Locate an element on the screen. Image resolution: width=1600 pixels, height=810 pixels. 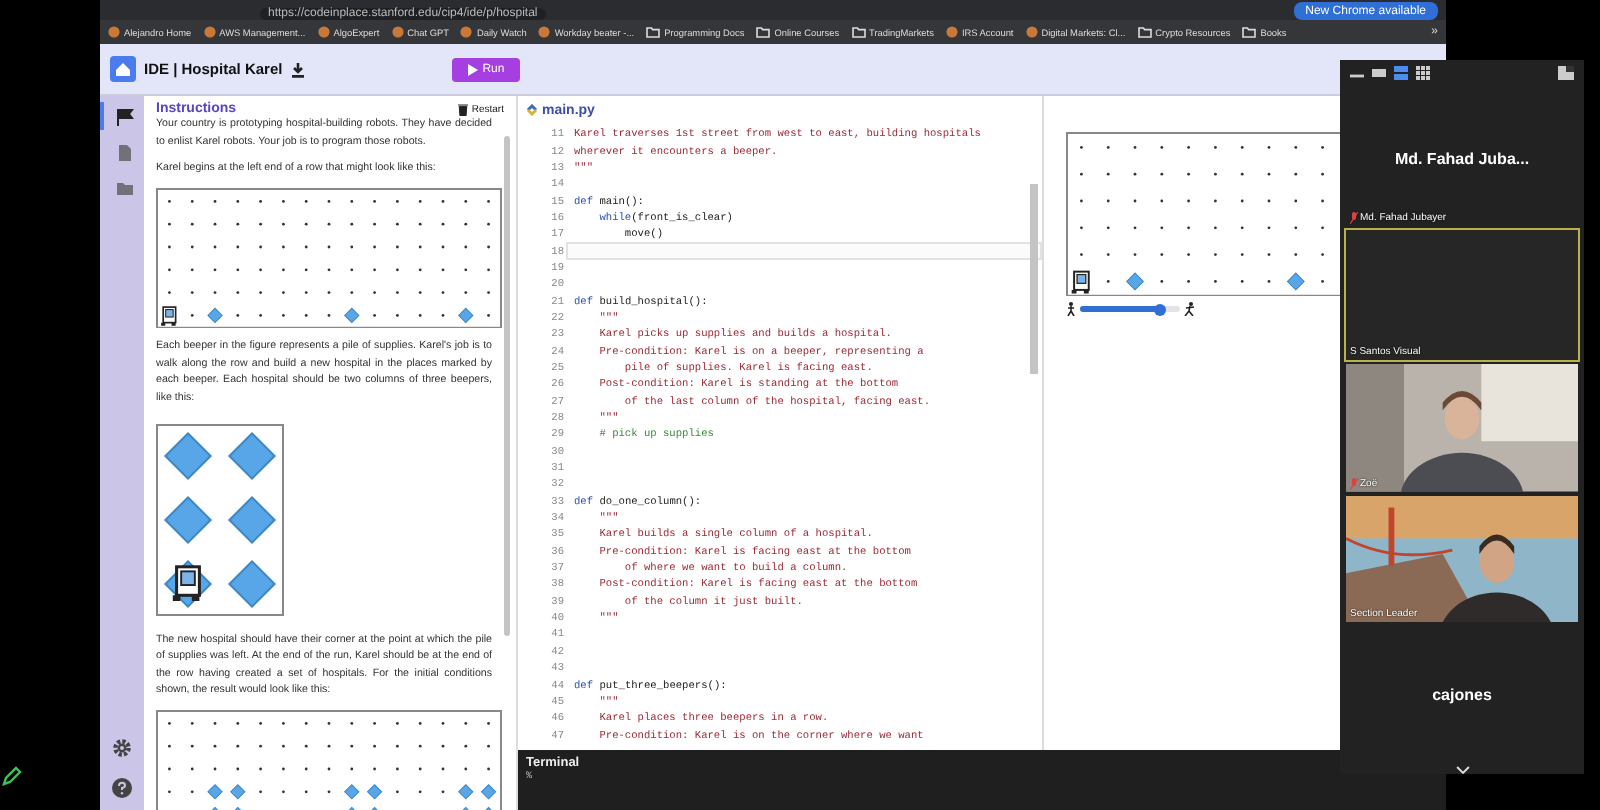
chevron-down-icon is located at coordinates (1462, 770).